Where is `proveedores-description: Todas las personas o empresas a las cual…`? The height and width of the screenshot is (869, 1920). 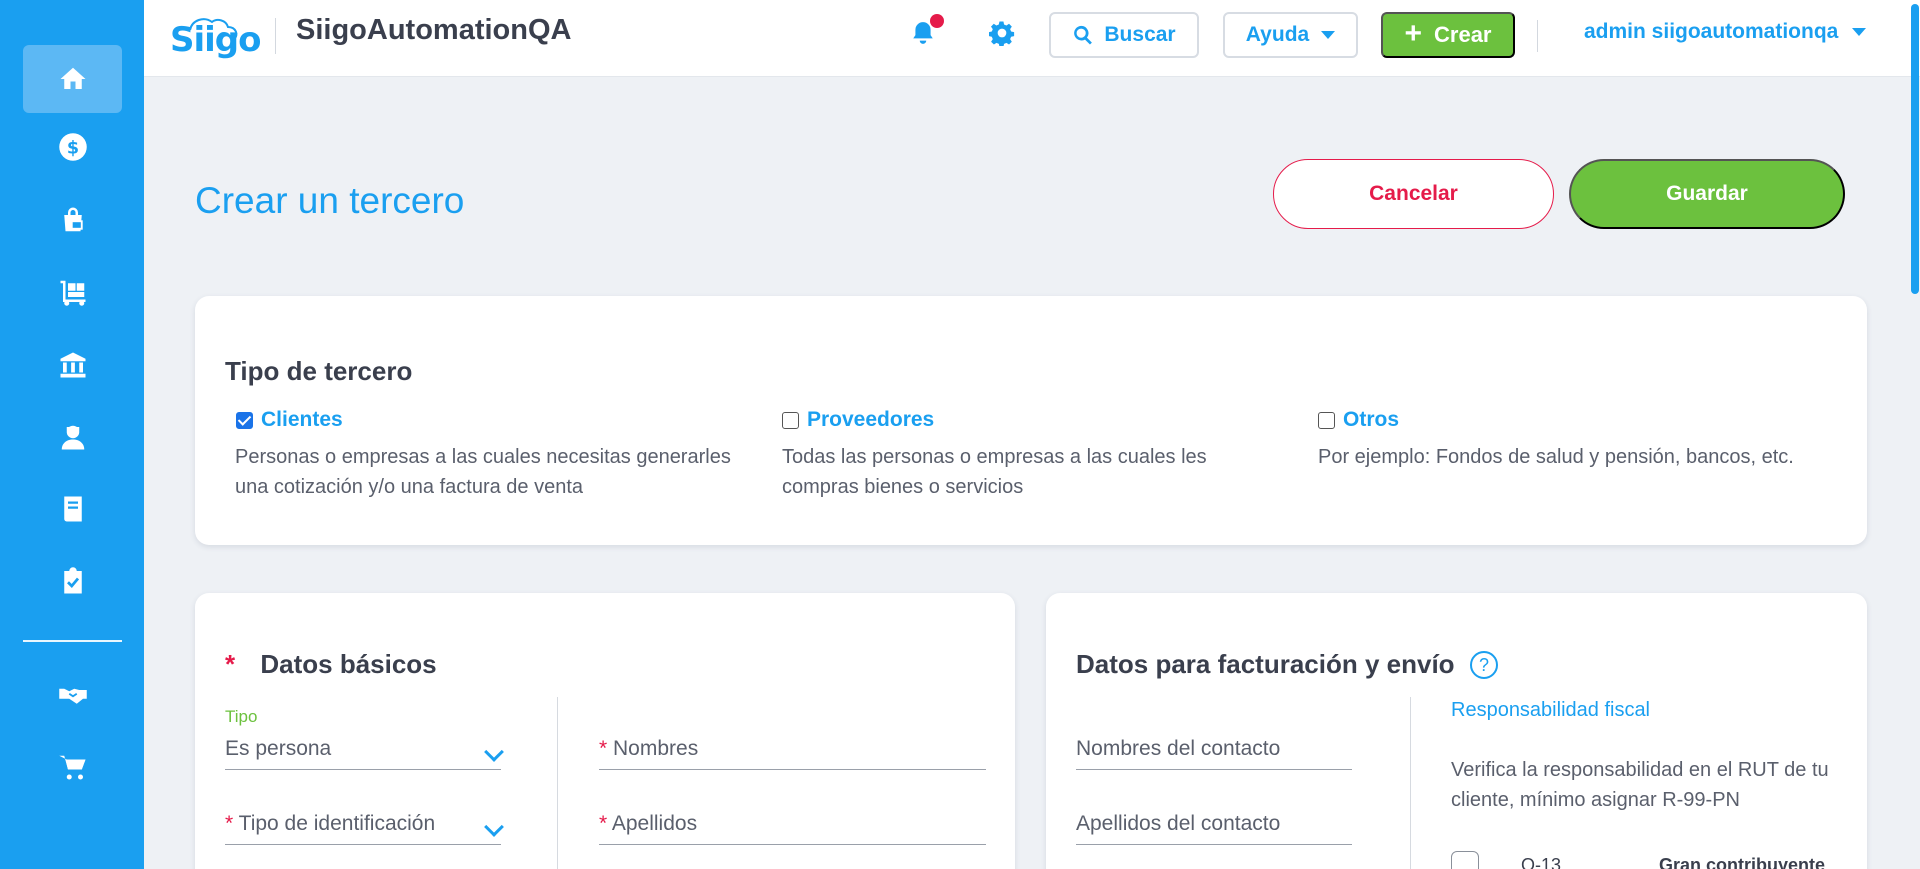 proveedores-description: Todas las personas o empresas a las cual… is located at coordinates (994, 472).